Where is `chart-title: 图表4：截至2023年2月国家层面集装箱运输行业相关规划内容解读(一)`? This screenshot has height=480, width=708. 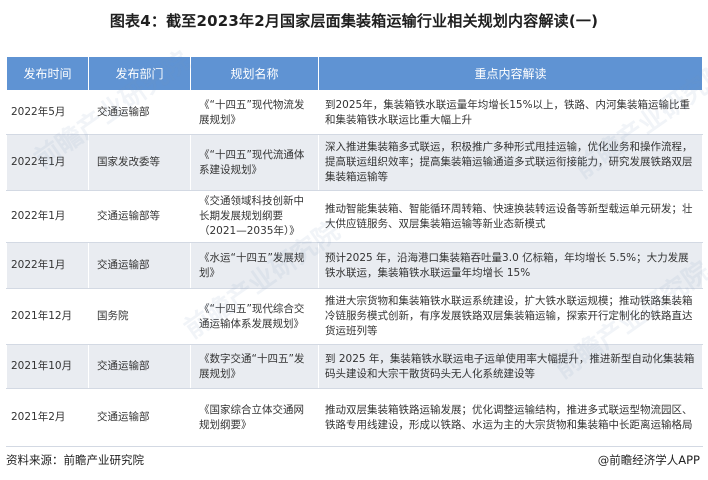 chart-title: 图表4：截至2023年2月国家层面集装箱运输行业相关规划内容解读(一) is located at coordinates (354, 21).